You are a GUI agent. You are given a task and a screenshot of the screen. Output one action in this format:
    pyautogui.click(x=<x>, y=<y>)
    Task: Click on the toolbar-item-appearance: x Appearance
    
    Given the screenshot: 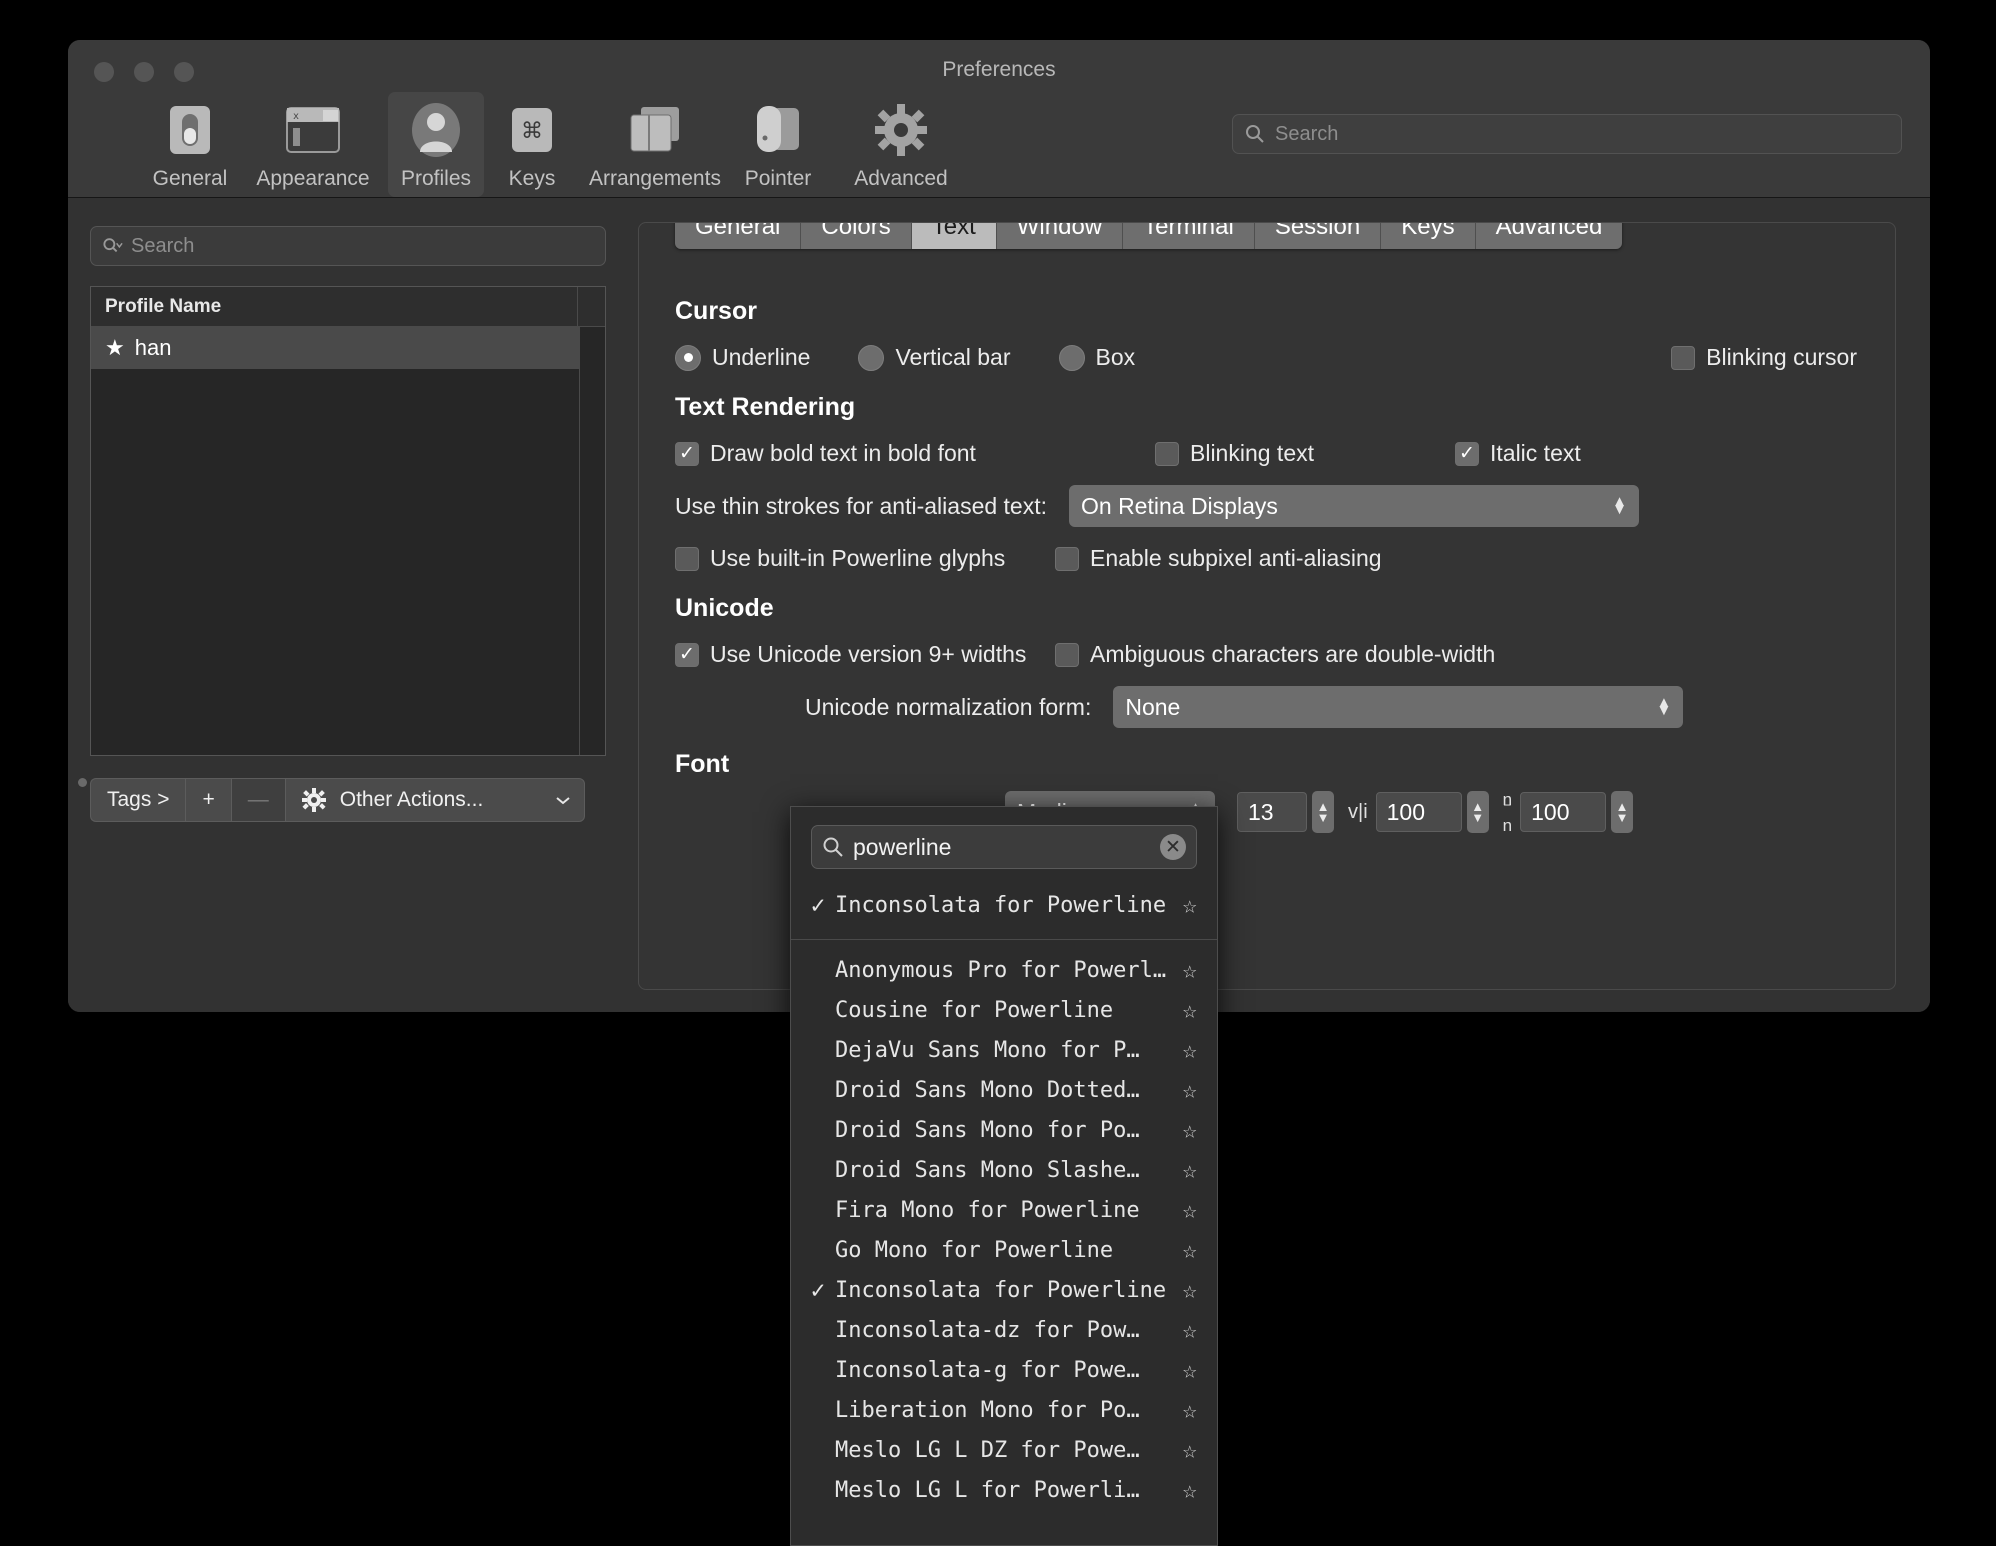 What is the action you would take?
    pyautogui.click(x=313, y=144)
    